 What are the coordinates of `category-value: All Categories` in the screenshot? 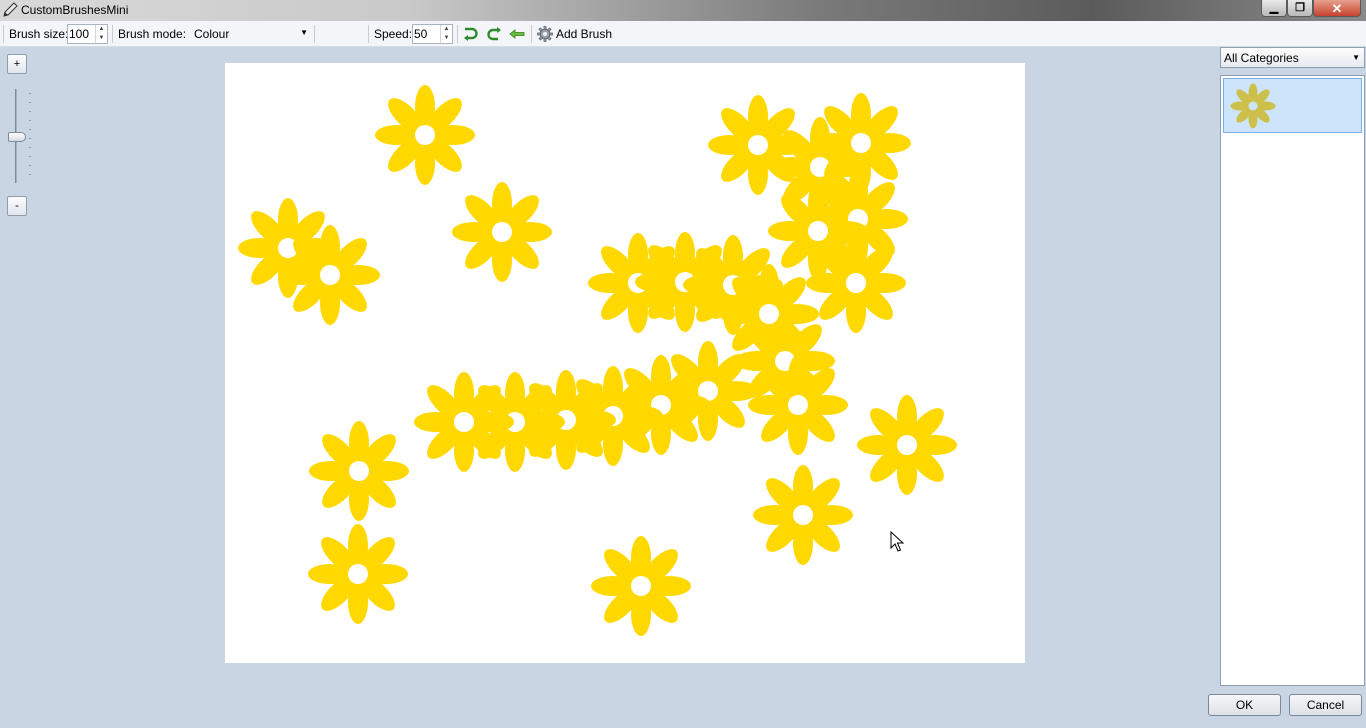 It's located at (1261, 58).